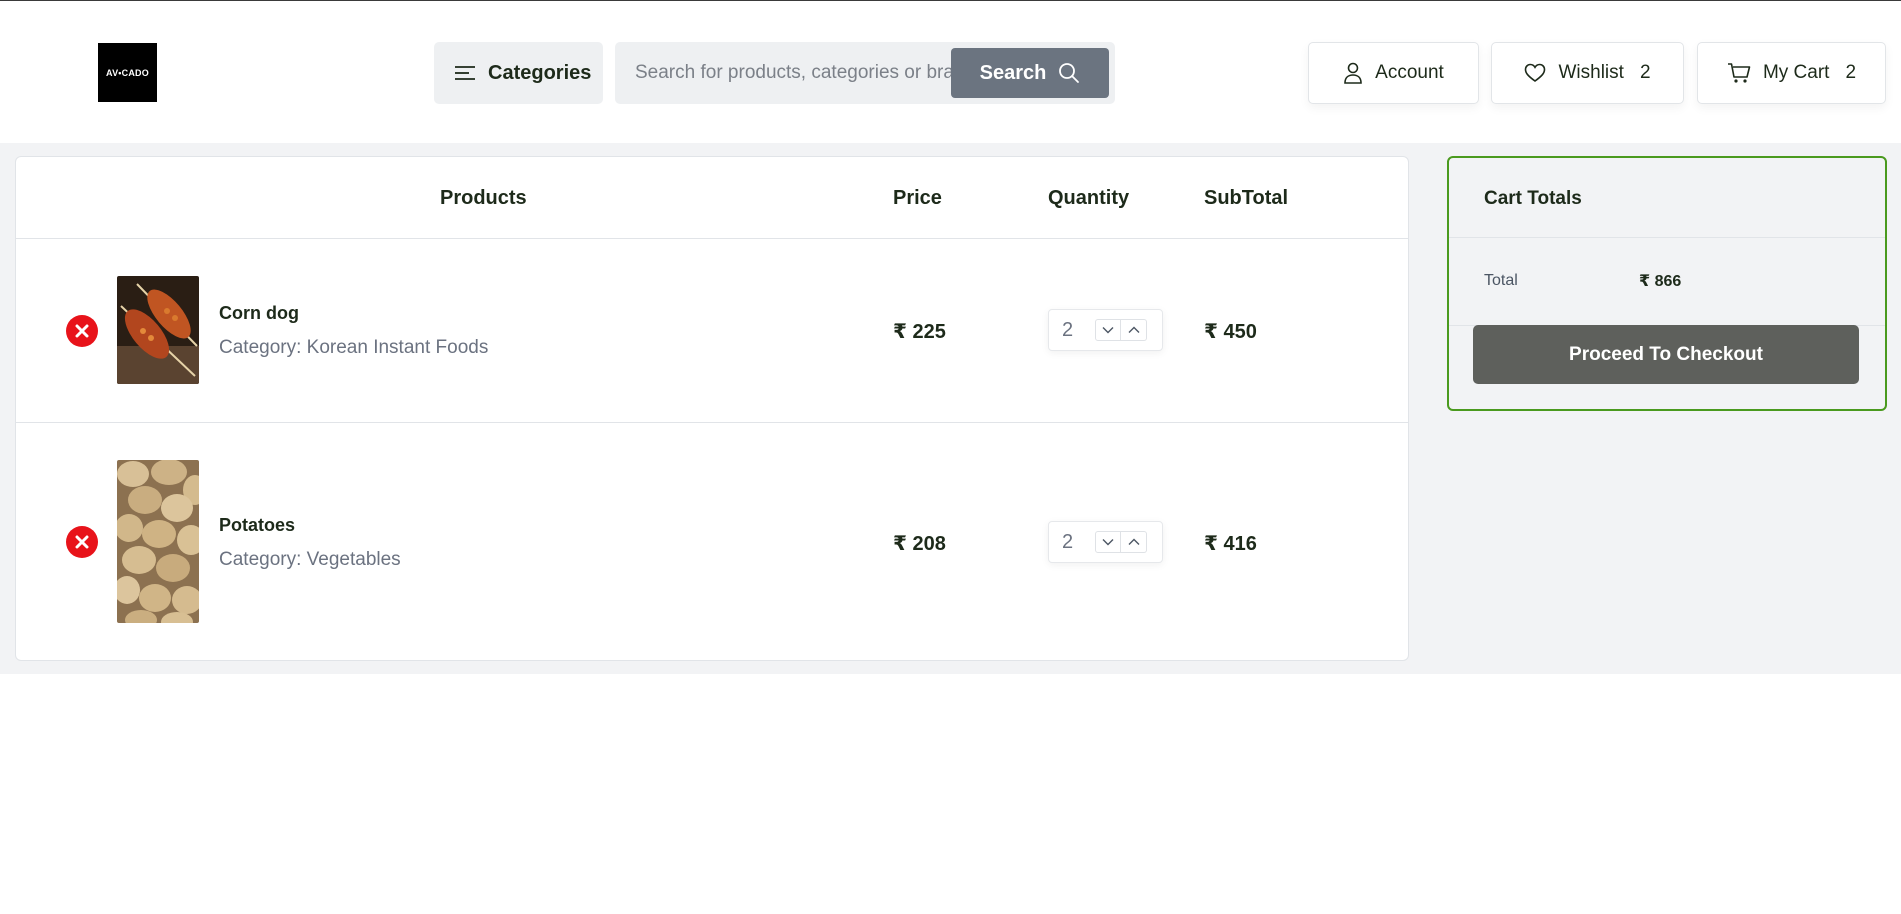 The width and height of the screenshot is (1901, 914). What do you see at coordinates (127, 72) in the screenshot?
I see `brand-logo: AV•CADO` at bounding box center [127, 72].